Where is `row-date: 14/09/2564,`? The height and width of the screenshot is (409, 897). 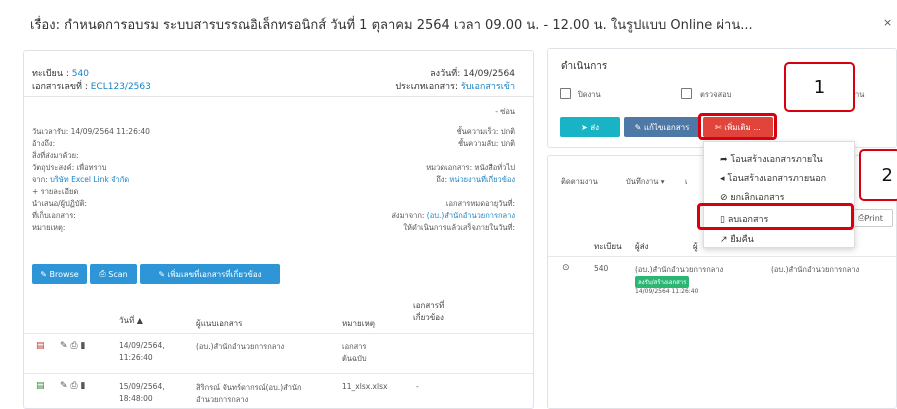
row-date: 14/09/2564, is located at coordinates (142, 345).